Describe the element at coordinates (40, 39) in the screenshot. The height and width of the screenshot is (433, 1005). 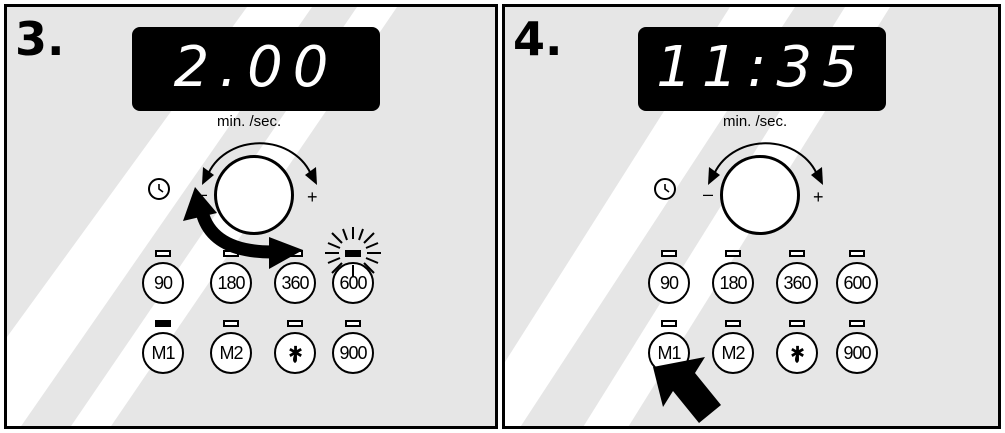
I see `step-number: 3.` at that location.